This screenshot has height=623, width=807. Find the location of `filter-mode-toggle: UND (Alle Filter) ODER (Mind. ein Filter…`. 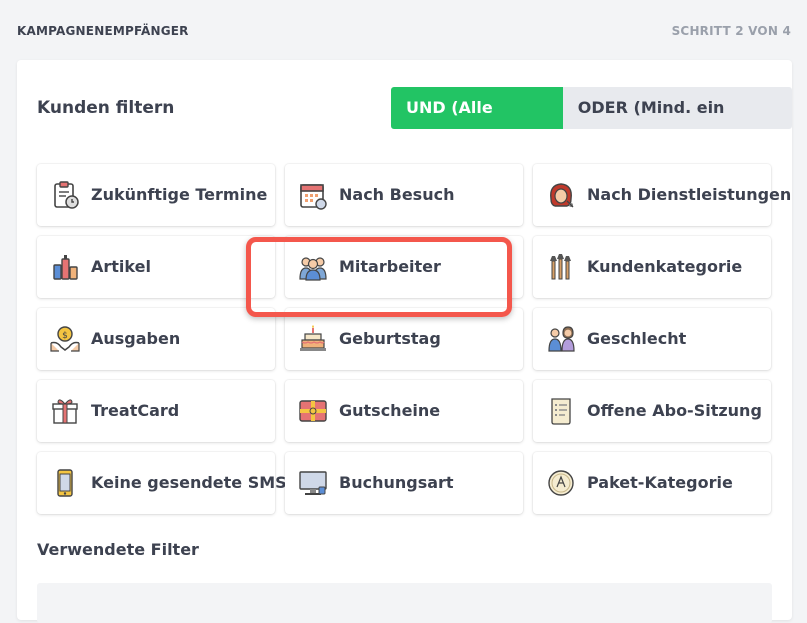

filter-mode-toggle: UND (Alle Filter) ODER (Mind. ein Filter… is located at coordinates (591, 108).